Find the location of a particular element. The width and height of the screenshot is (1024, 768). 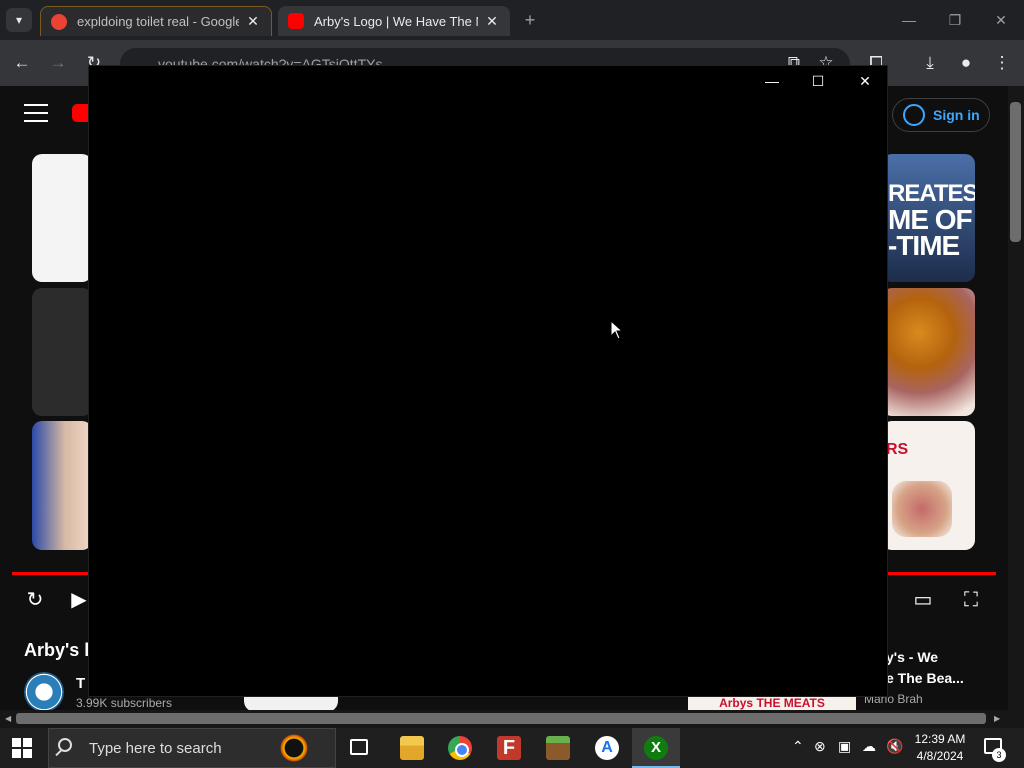

tab-youtube: Arby's Logo | We Have The Mea ✕ is located at coordinates (394, 21).